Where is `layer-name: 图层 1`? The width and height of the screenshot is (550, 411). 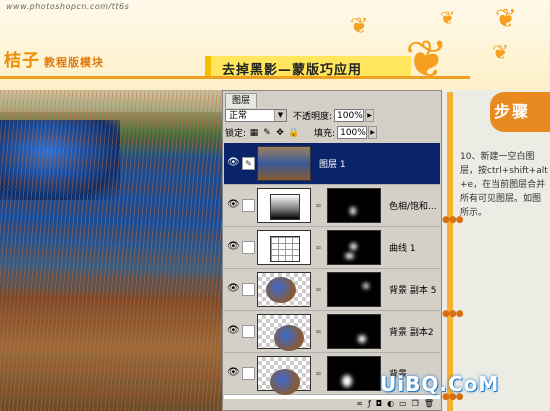 layer-name: 图层 1 is located at coordinates (332, 165).